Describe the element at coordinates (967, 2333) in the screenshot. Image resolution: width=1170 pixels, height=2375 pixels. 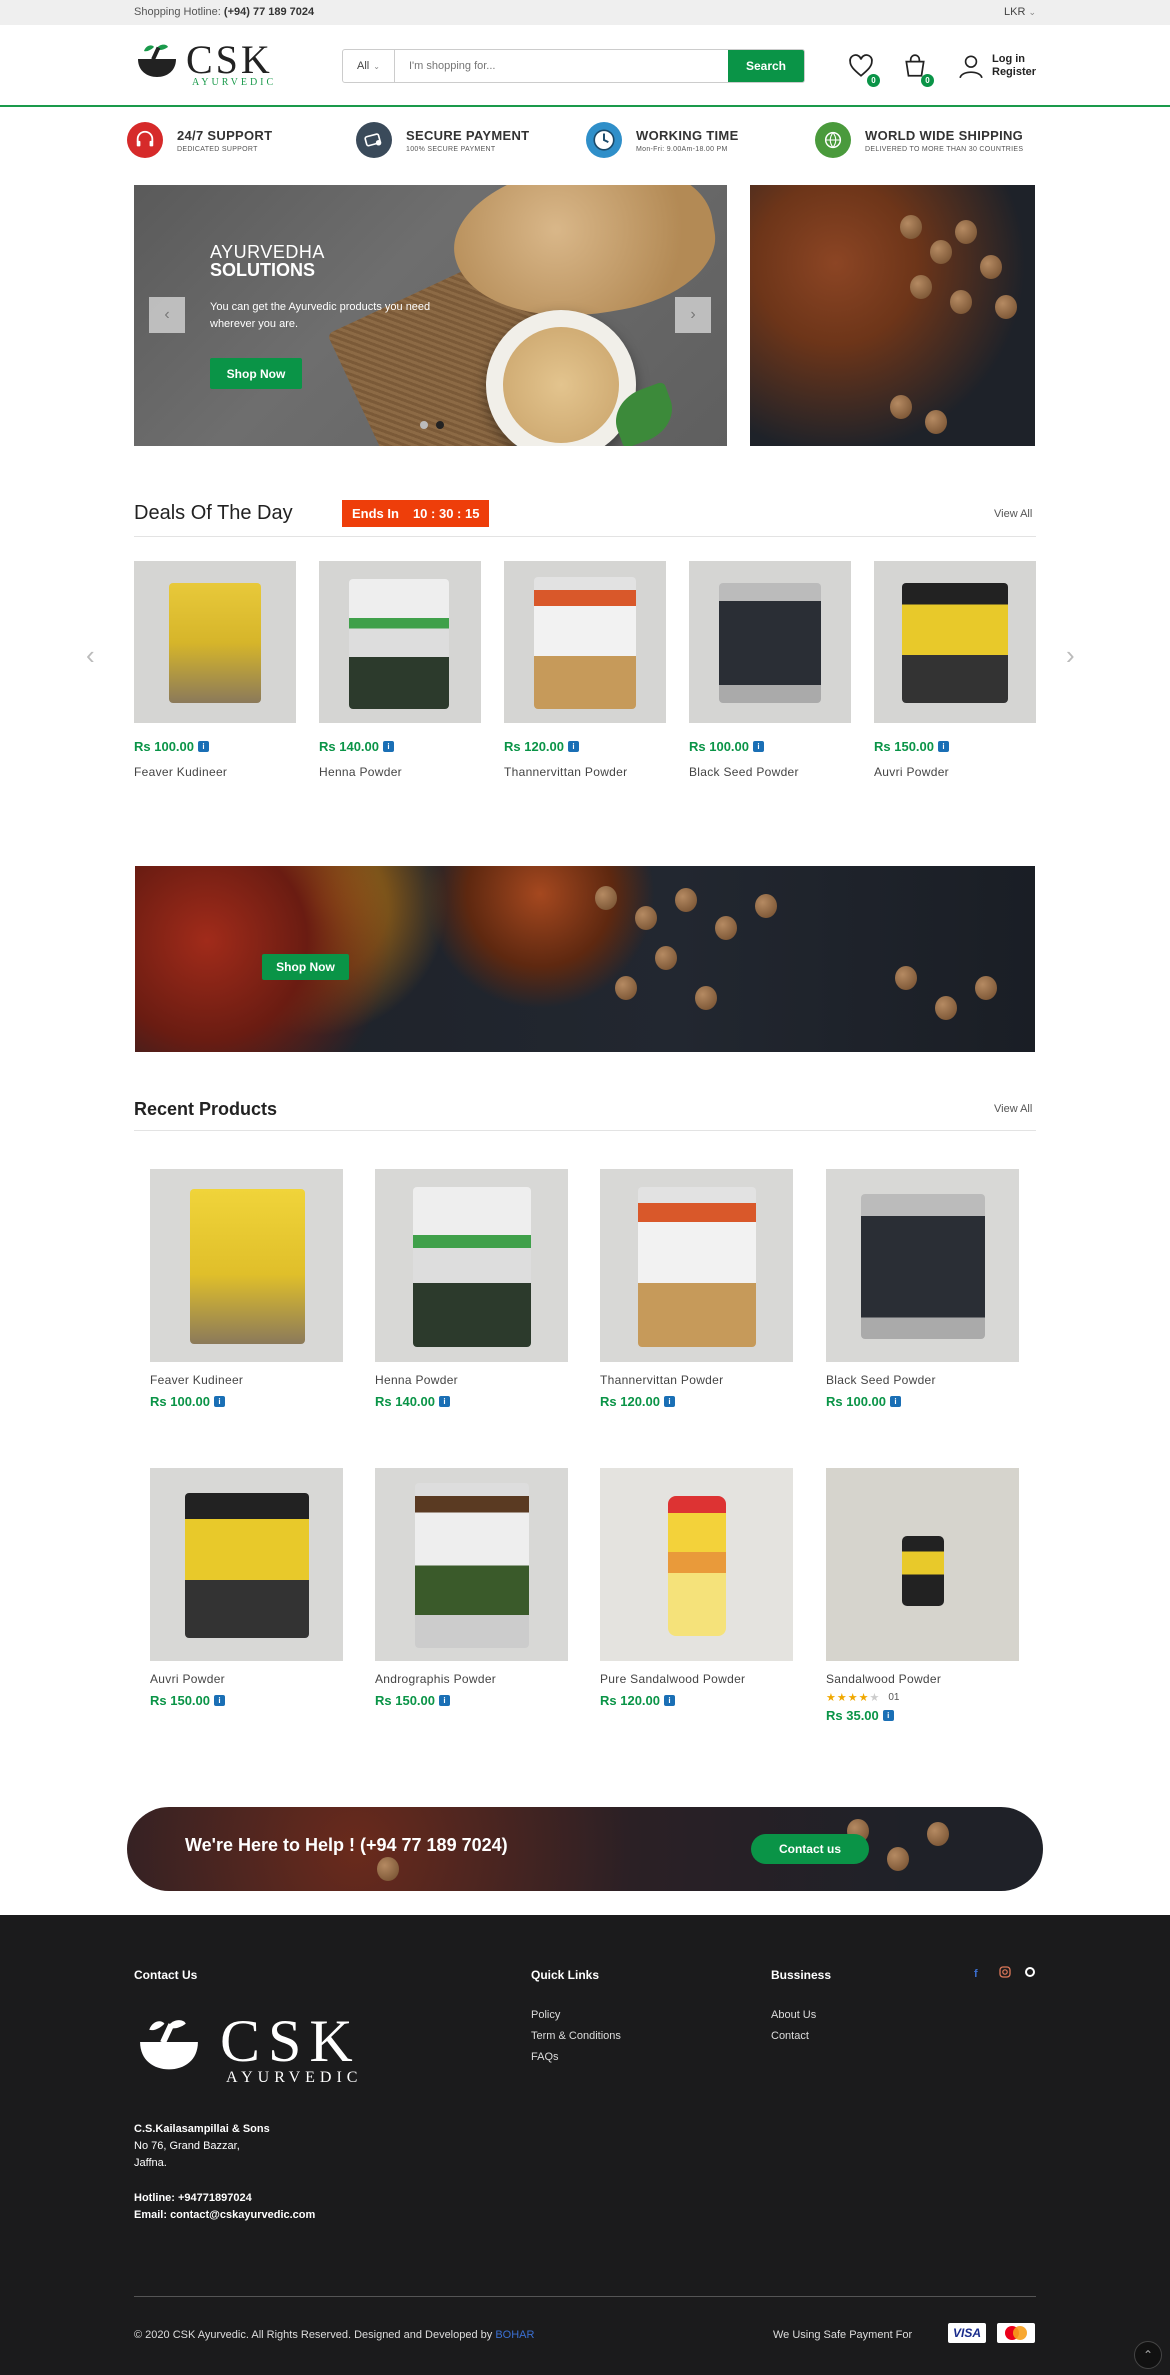
I see `visa-icon: VISA` at that location.